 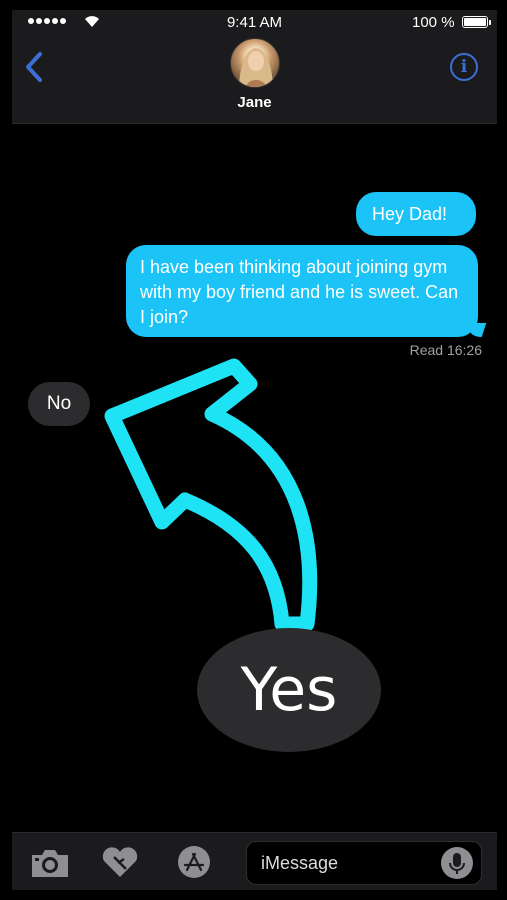 What do you see at coordinates (50, 863) in the screenshot?
I see `camera-icon` at bounding box center [50, 863].